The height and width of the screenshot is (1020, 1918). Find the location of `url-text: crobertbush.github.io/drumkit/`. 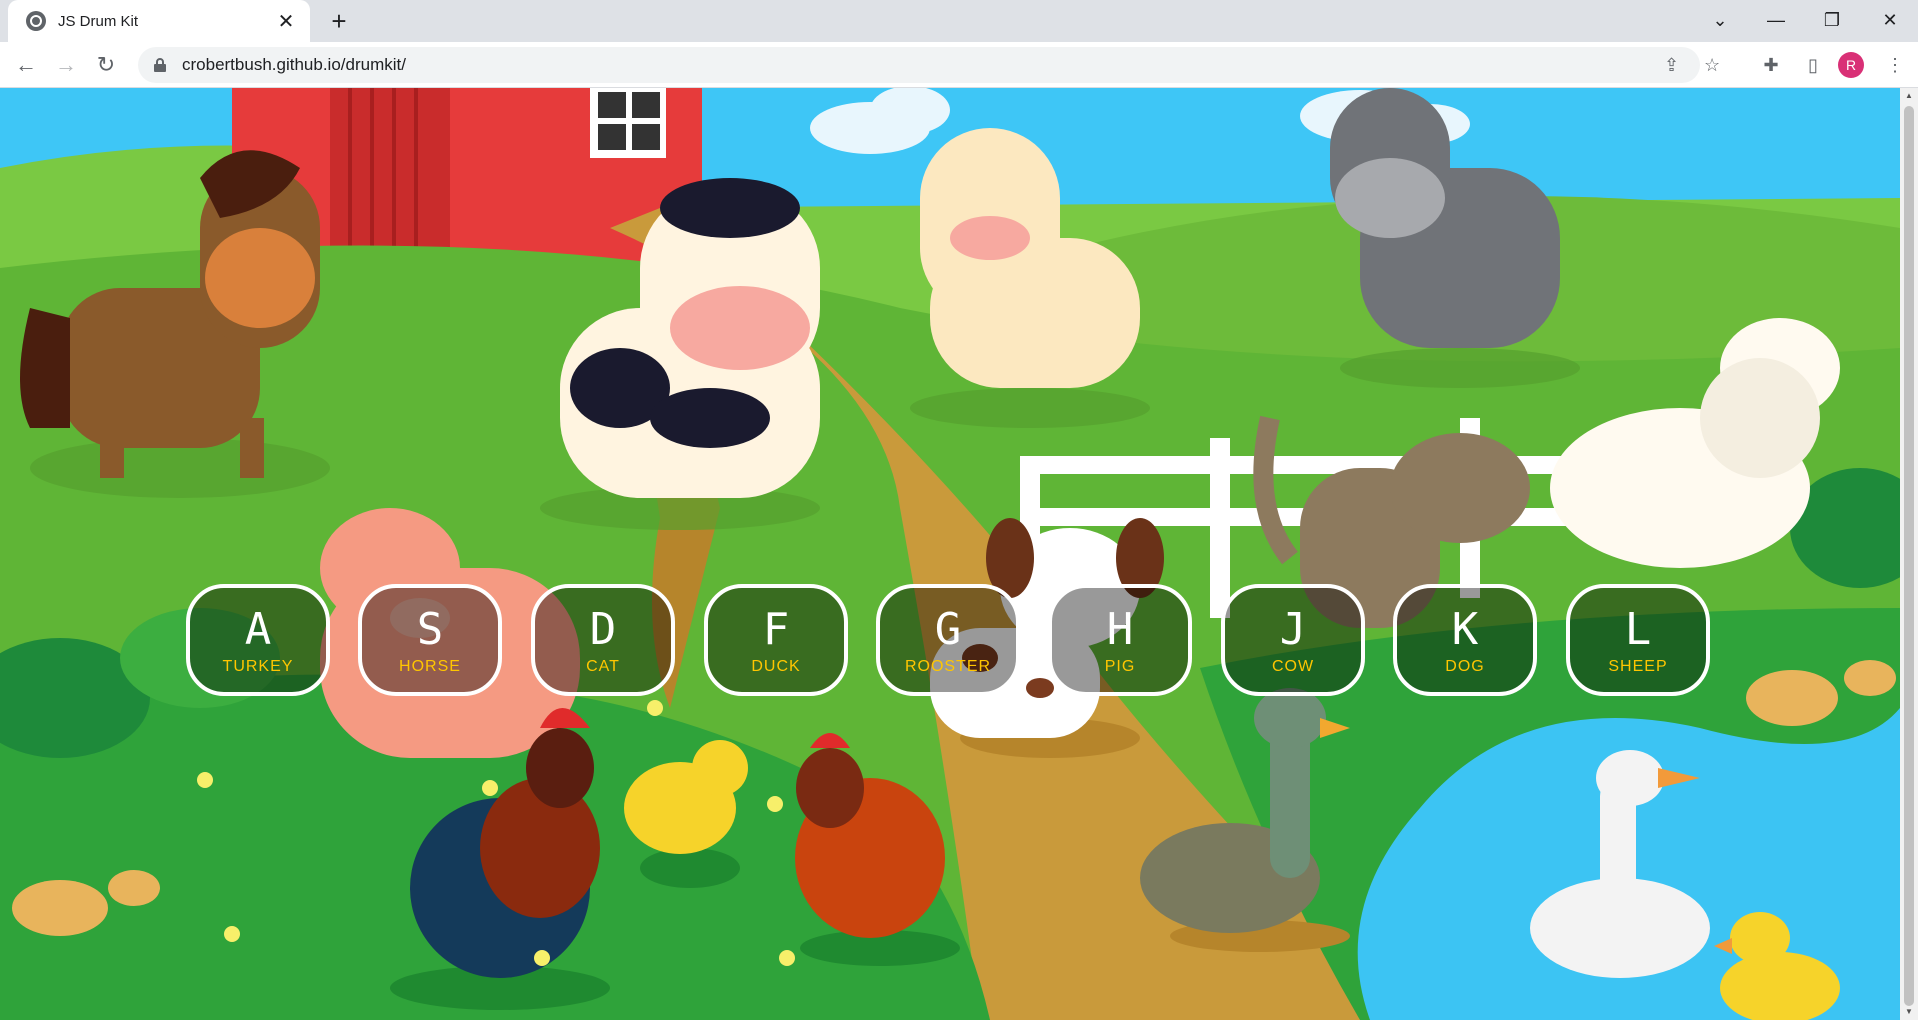

url-text: crobertbush.github.io/drumkit/ is located at coordinates (294, 65).